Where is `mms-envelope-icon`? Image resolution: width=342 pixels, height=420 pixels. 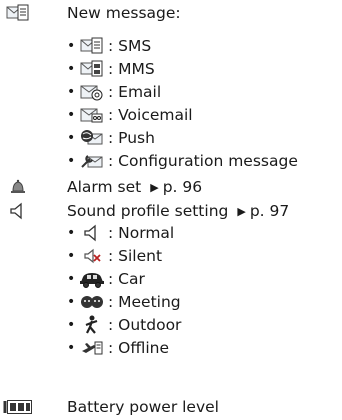 mms-envelope-icon is located at coordinates (92, 69).